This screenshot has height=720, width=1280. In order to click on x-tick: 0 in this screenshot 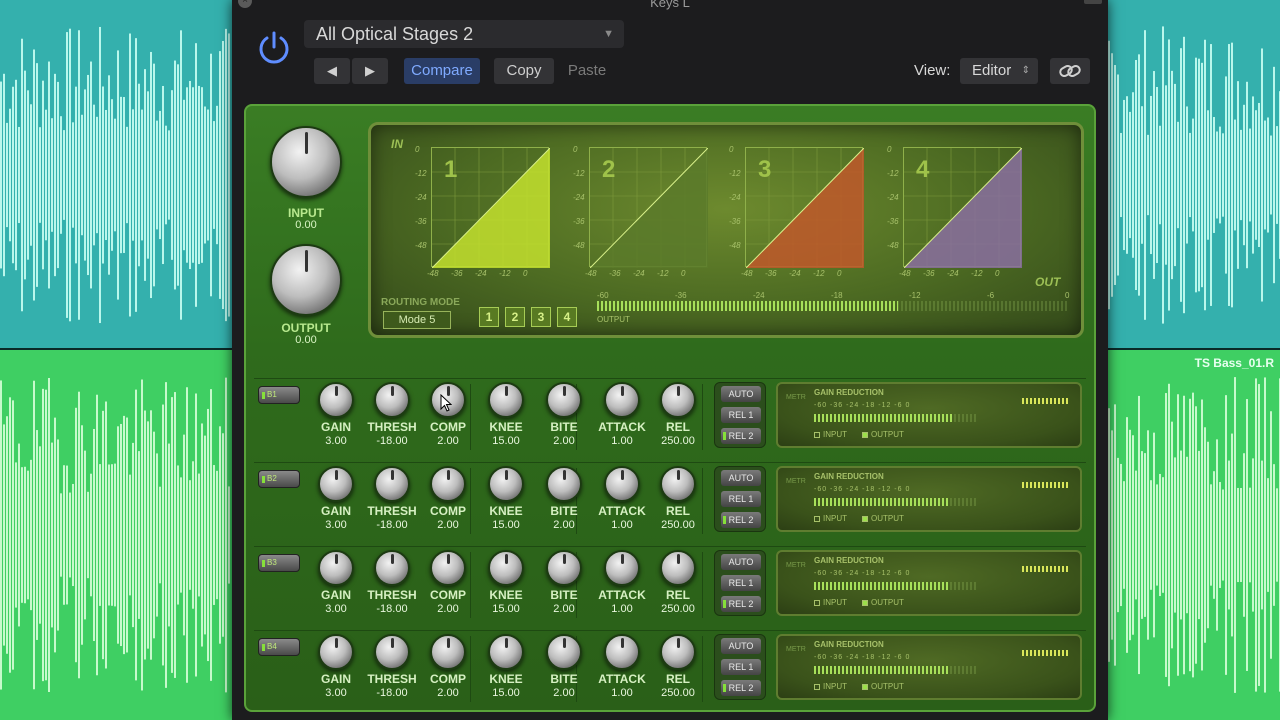, I will do `click(683, 273)`.